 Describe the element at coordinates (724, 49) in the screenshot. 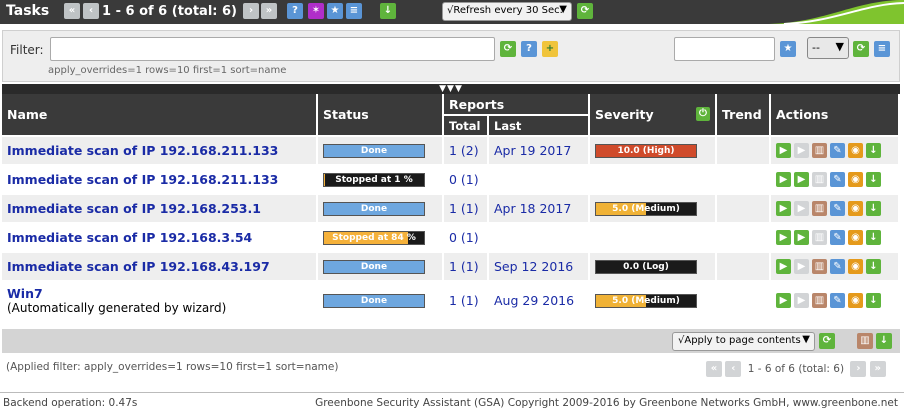

I see `filter-name-input` at that location.